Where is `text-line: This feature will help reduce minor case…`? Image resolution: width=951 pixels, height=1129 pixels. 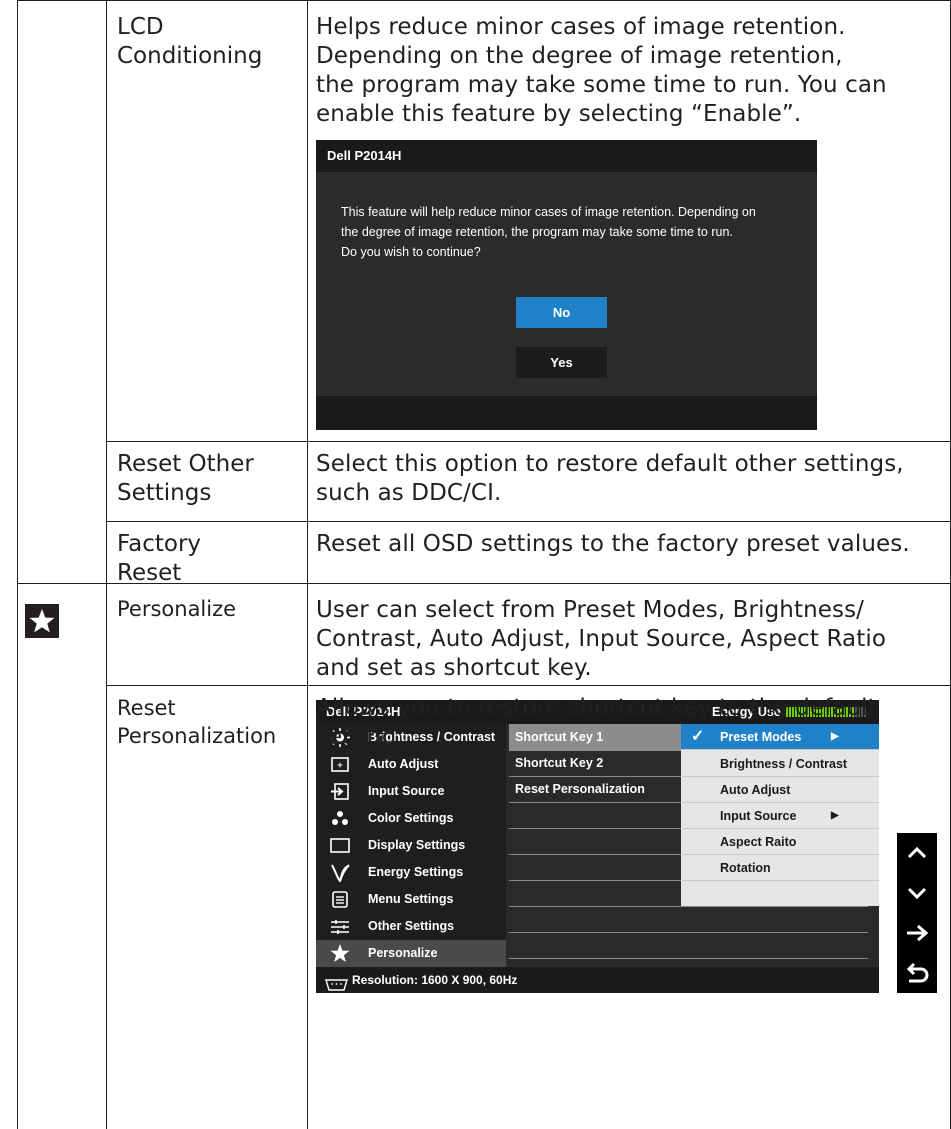 text-line: This feature will help reduce minor case… is located at coordinates (548, 212).